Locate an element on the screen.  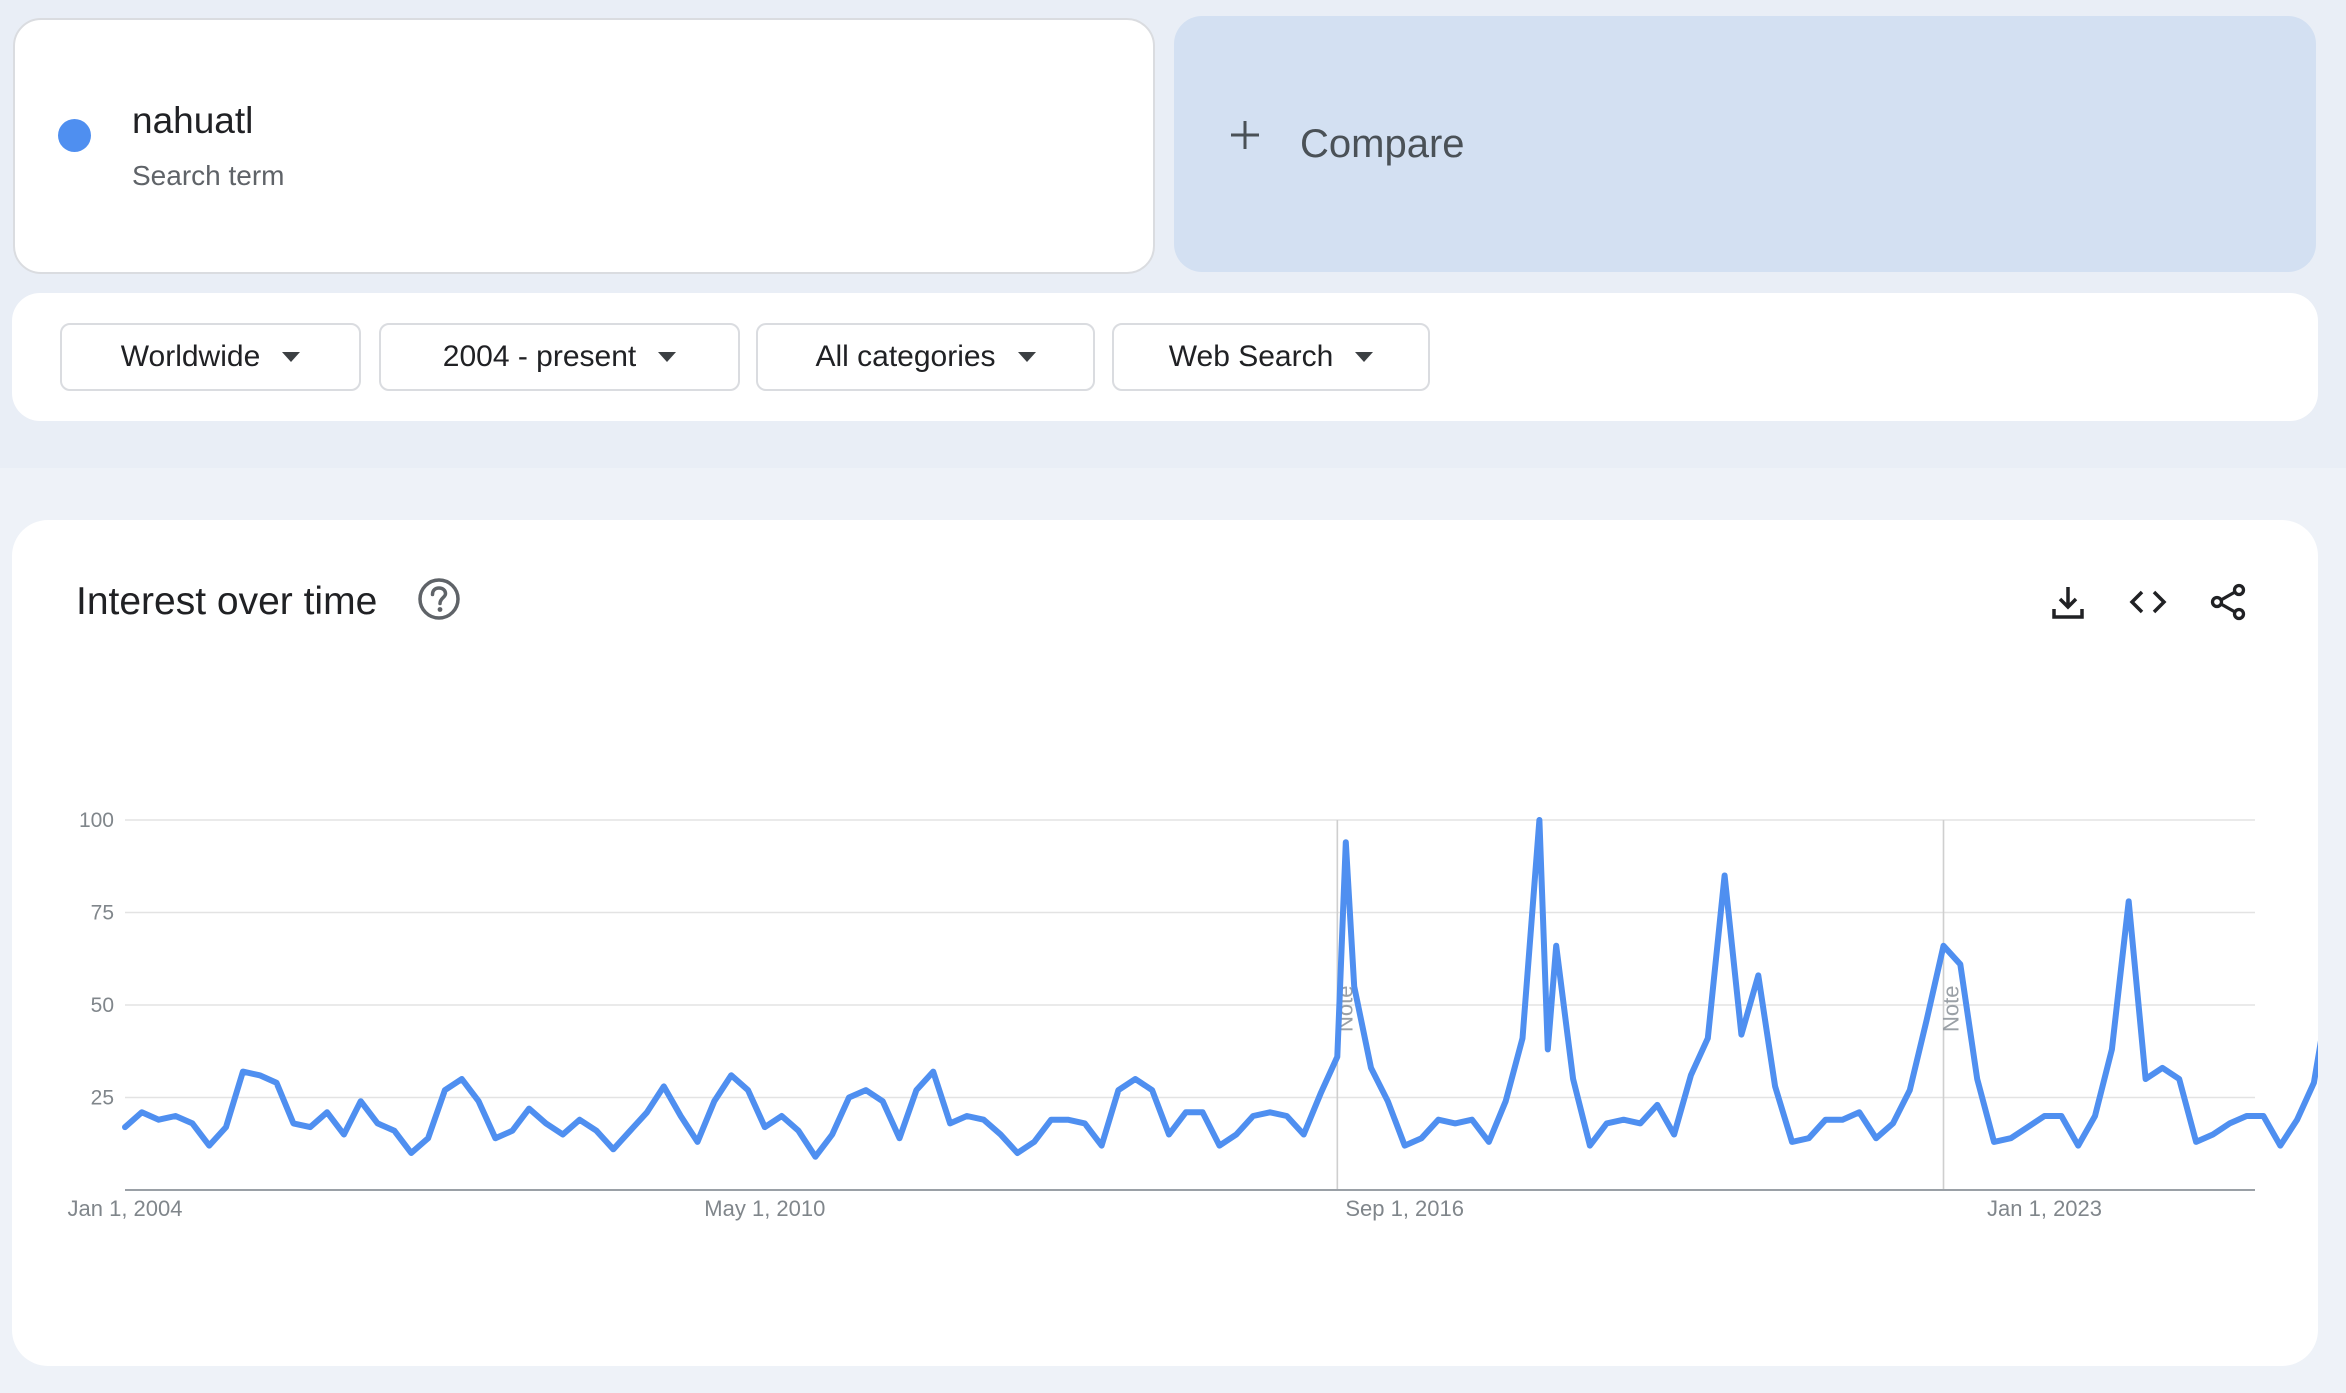
x-tick-label: Jan 1, 2023 is located at coordinates (2044, 1208).